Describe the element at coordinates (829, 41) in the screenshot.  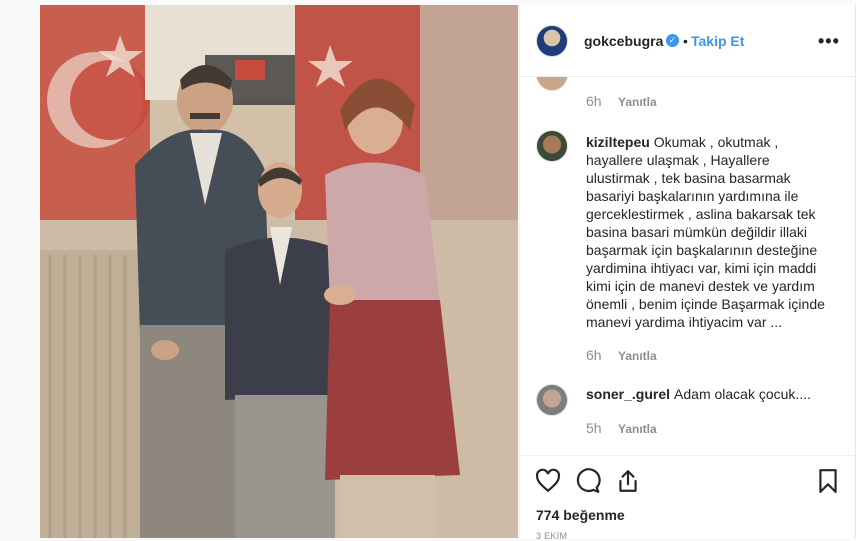
I see `more-options-icon: •••` at that location.